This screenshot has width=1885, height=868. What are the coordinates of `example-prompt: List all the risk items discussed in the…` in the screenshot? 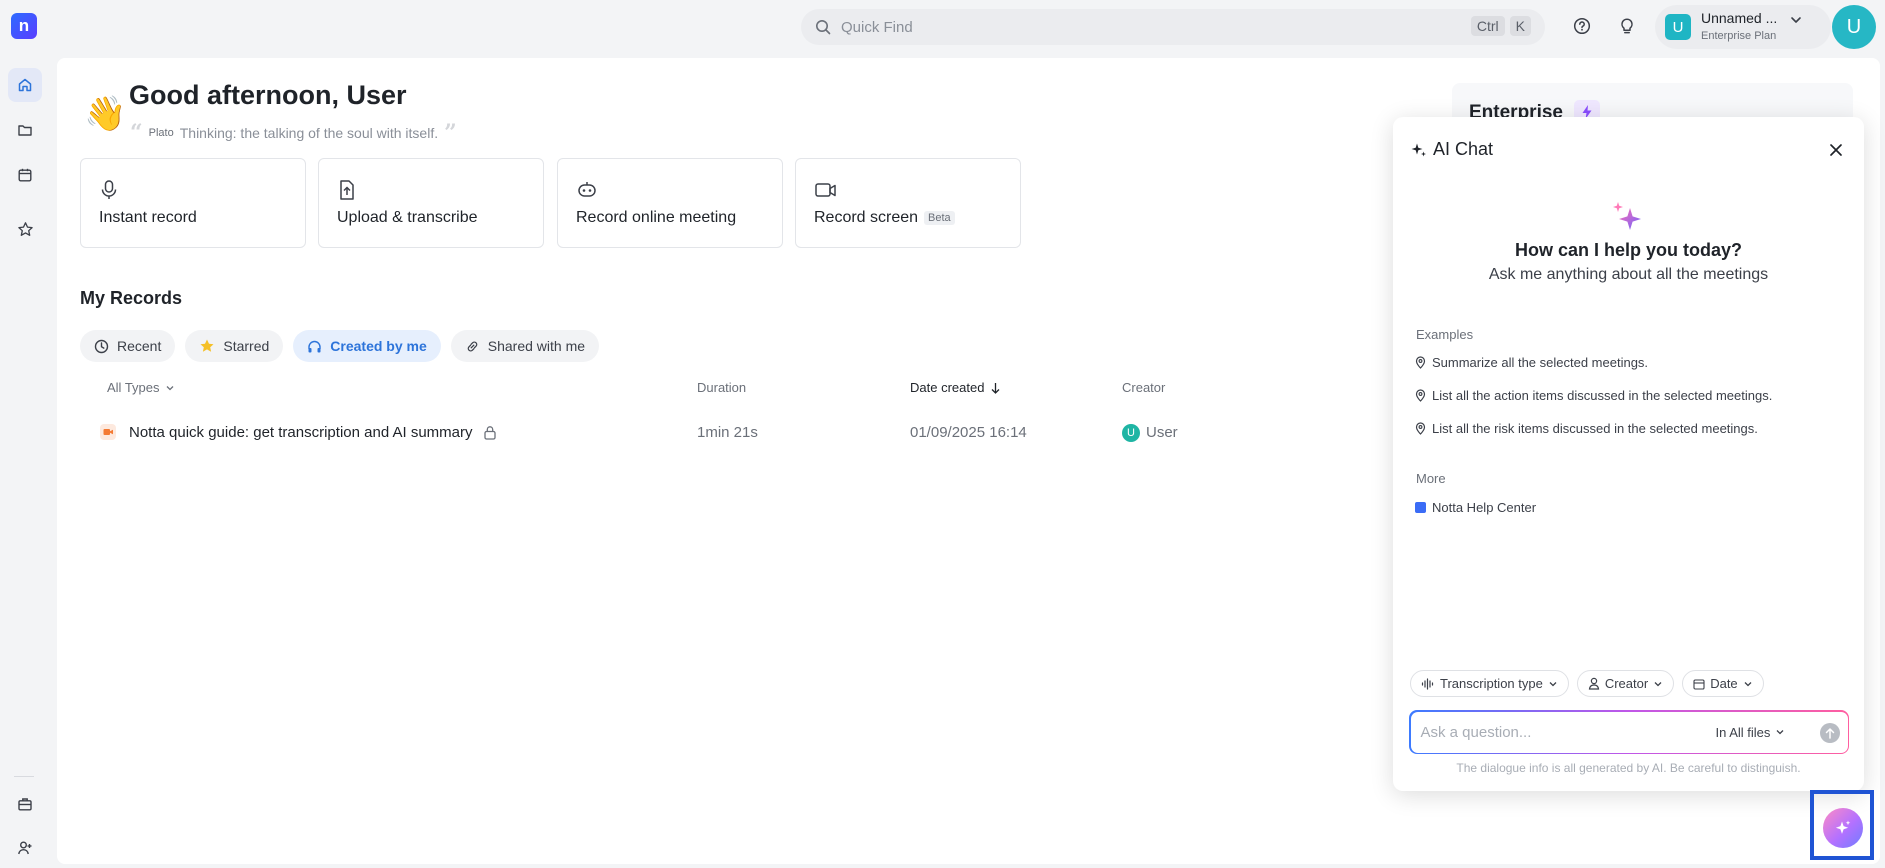 It's located at (1586, 428).